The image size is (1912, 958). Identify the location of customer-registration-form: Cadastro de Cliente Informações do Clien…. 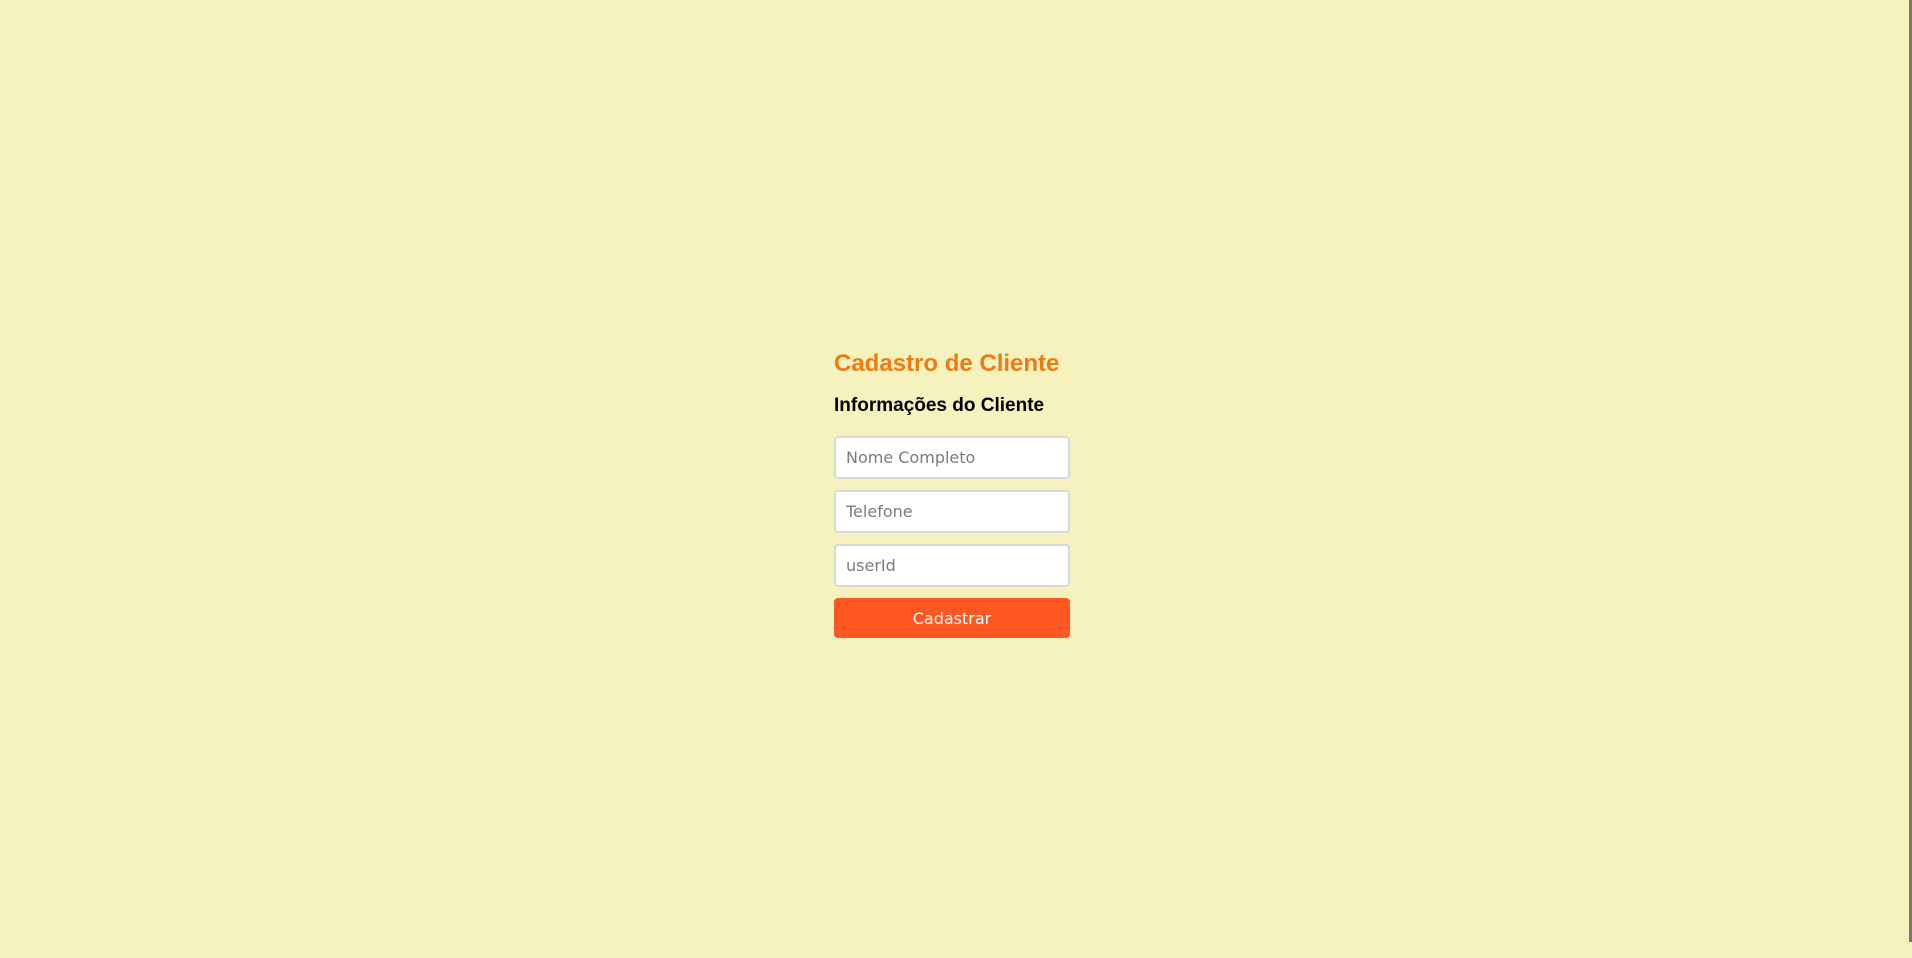
(952, 492).